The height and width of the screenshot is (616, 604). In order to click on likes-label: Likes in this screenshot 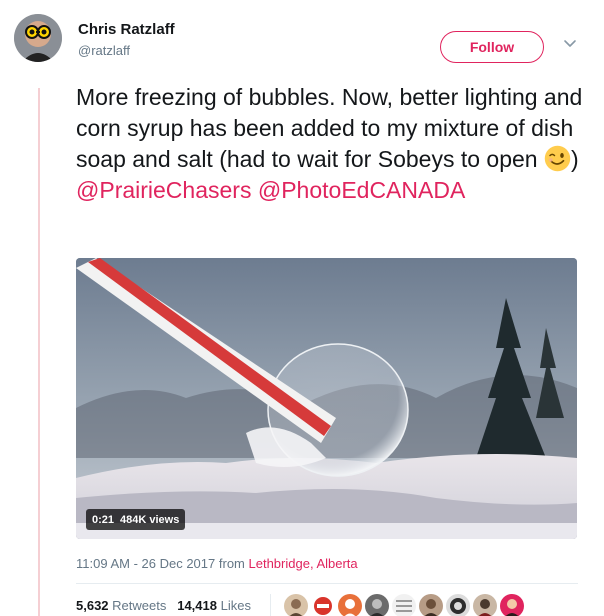, I will do `click(235, 605)`.